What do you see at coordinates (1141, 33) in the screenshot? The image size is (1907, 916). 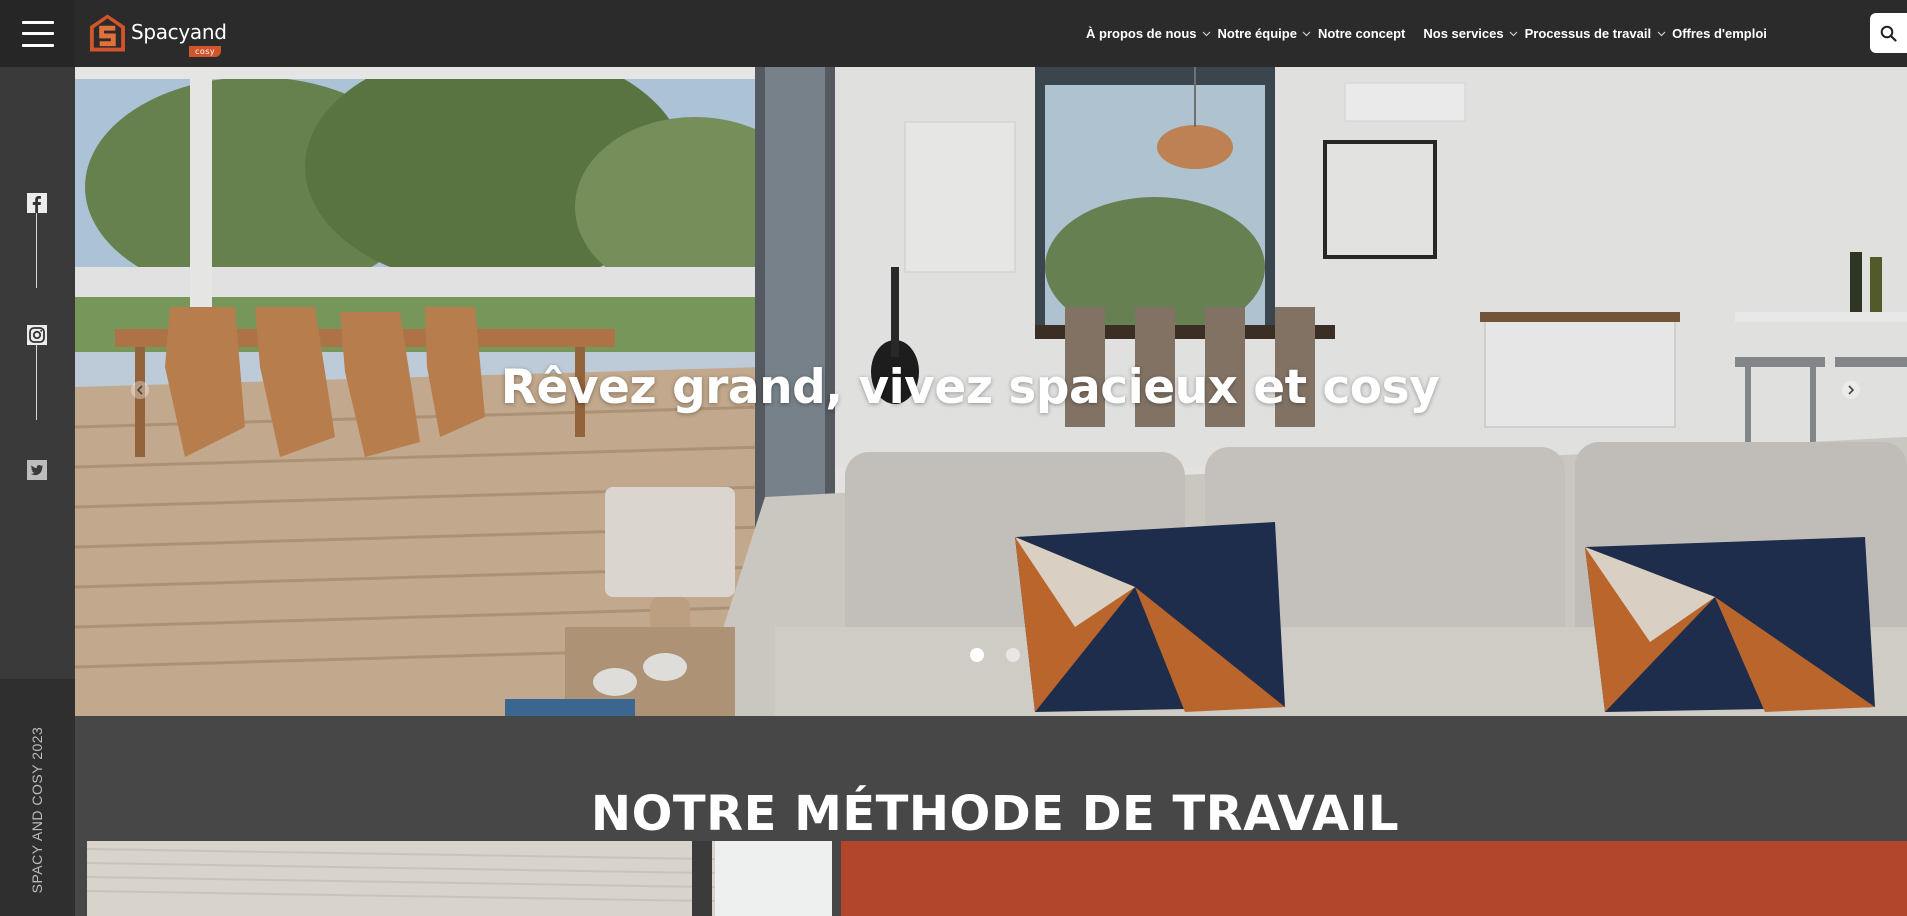 I see `nav-about-label: À propos de nous` at bounding box center [1141, 33].